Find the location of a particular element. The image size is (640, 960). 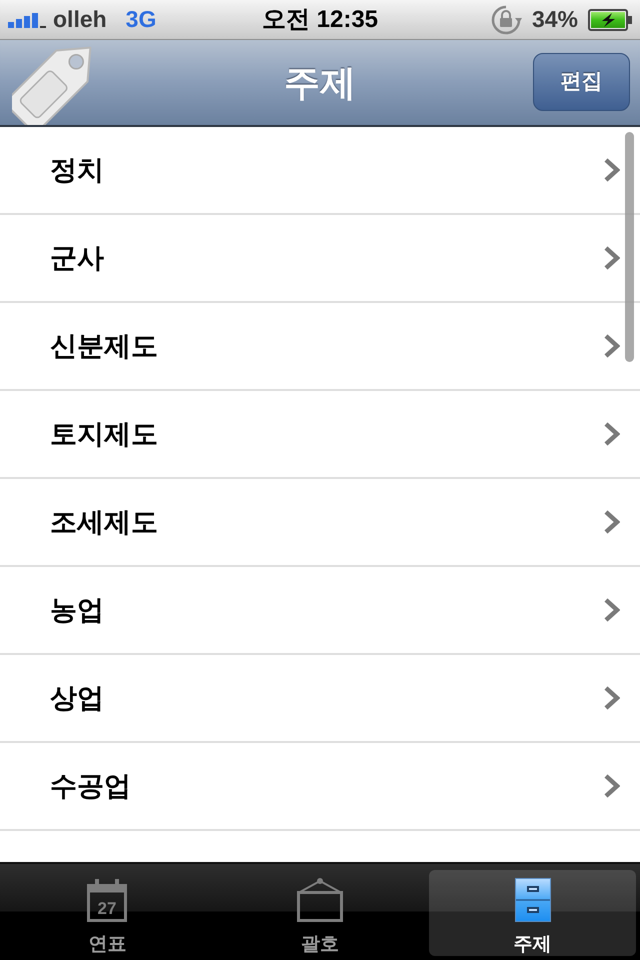

tab: 괄호 is located at coordinates (320, 913).